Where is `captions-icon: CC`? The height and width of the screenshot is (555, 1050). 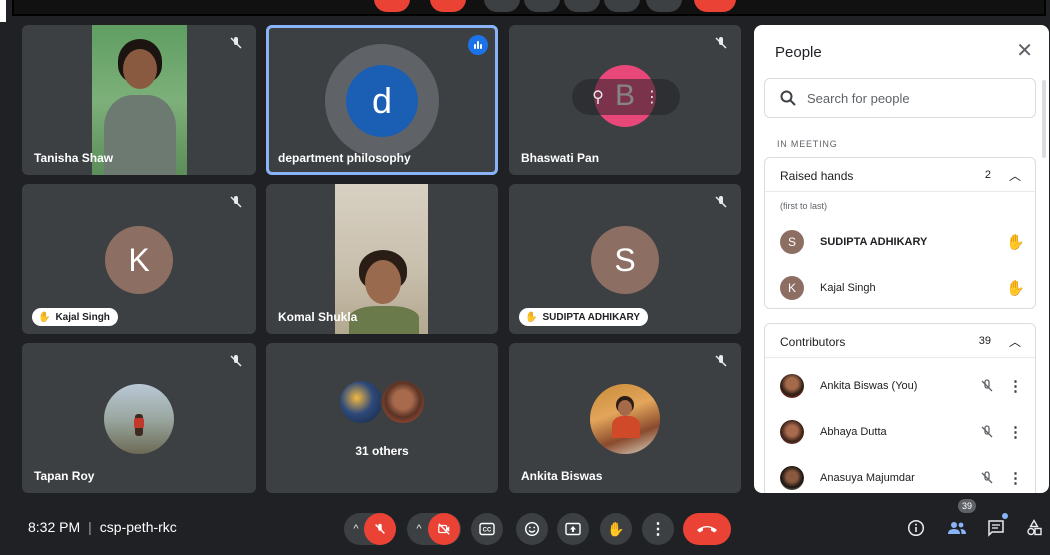
captions-icon: CC is located at coordinates (487, 529).